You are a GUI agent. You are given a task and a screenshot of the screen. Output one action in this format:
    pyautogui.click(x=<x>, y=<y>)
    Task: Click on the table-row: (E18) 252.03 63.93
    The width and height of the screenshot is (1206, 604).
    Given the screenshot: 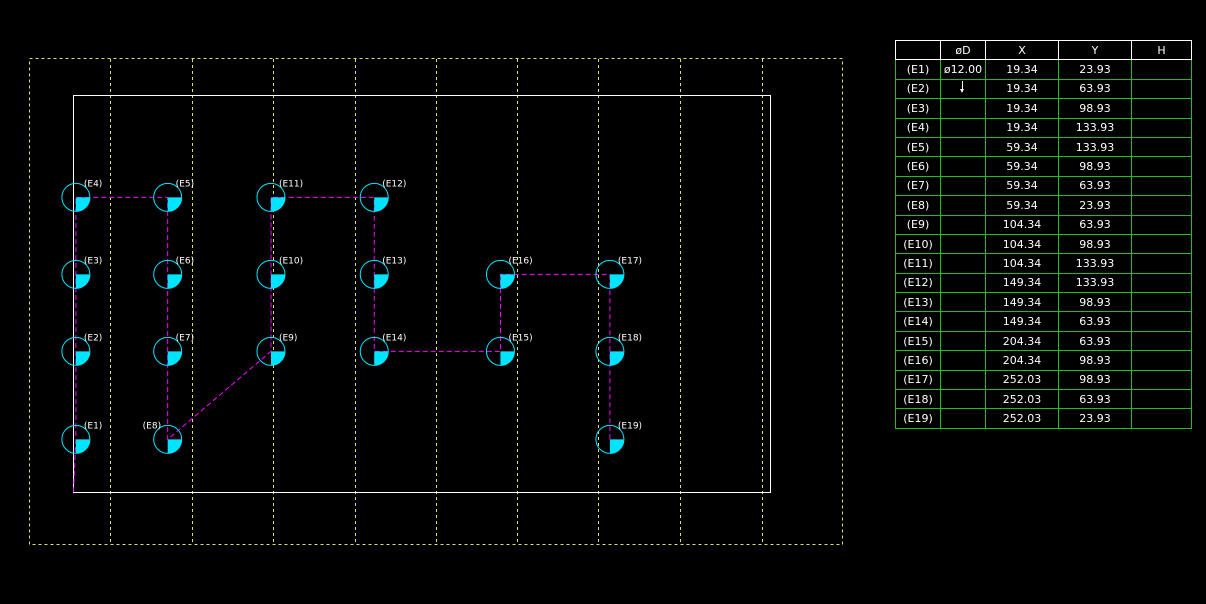 What is the action you would take?
    pyautogui.click(x=1043, y=399)
    